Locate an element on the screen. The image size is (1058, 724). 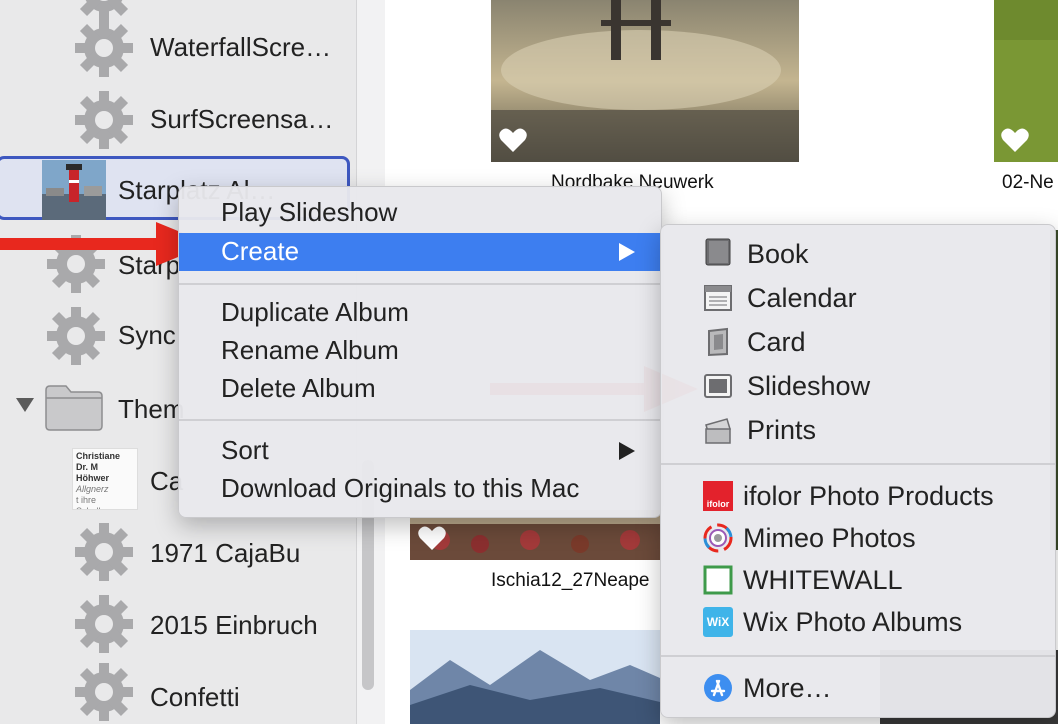
menu-item-sort: Sort is located at coordinates (245, 450).